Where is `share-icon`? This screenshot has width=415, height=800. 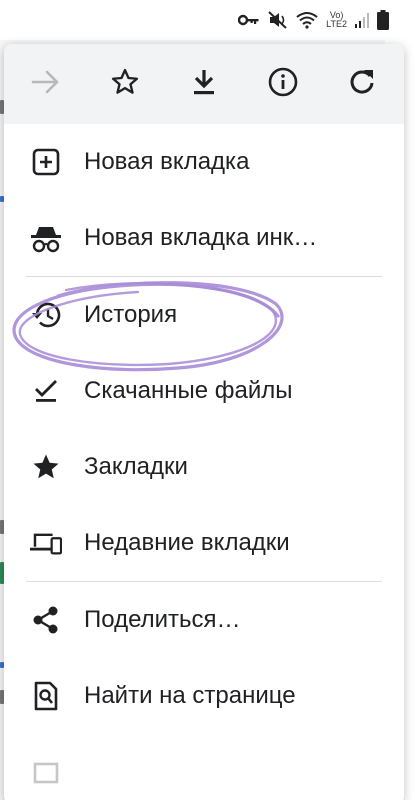 share-icon is located at coordinates (46, 620).